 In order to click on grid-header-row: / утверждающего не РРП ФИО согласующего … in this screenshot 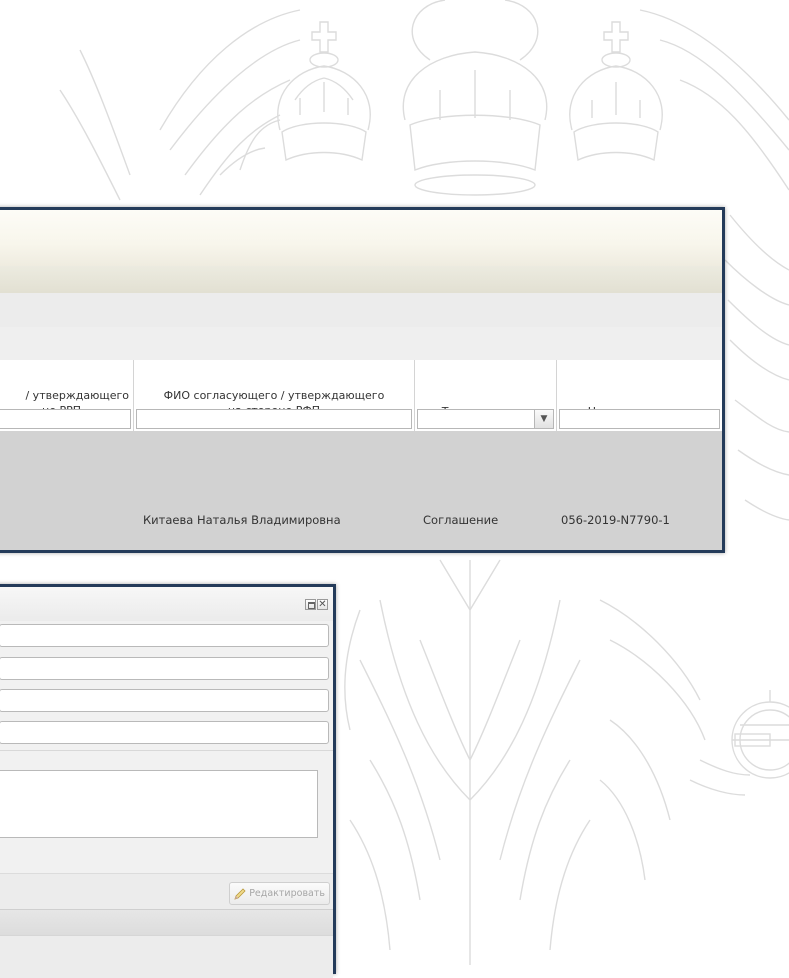, I will do `click(361, 396)`.